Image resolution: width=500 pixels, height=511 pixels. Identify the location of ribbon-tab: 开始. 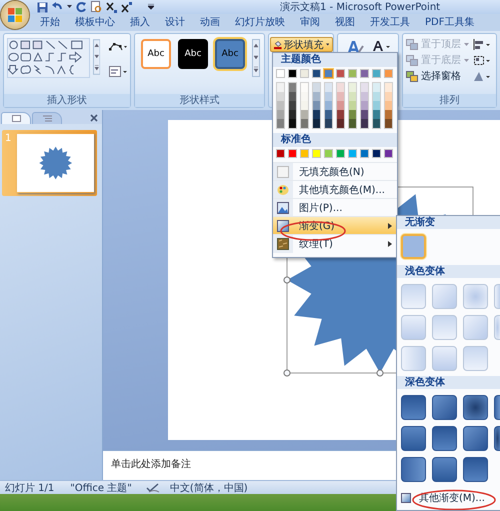
(50, 22).